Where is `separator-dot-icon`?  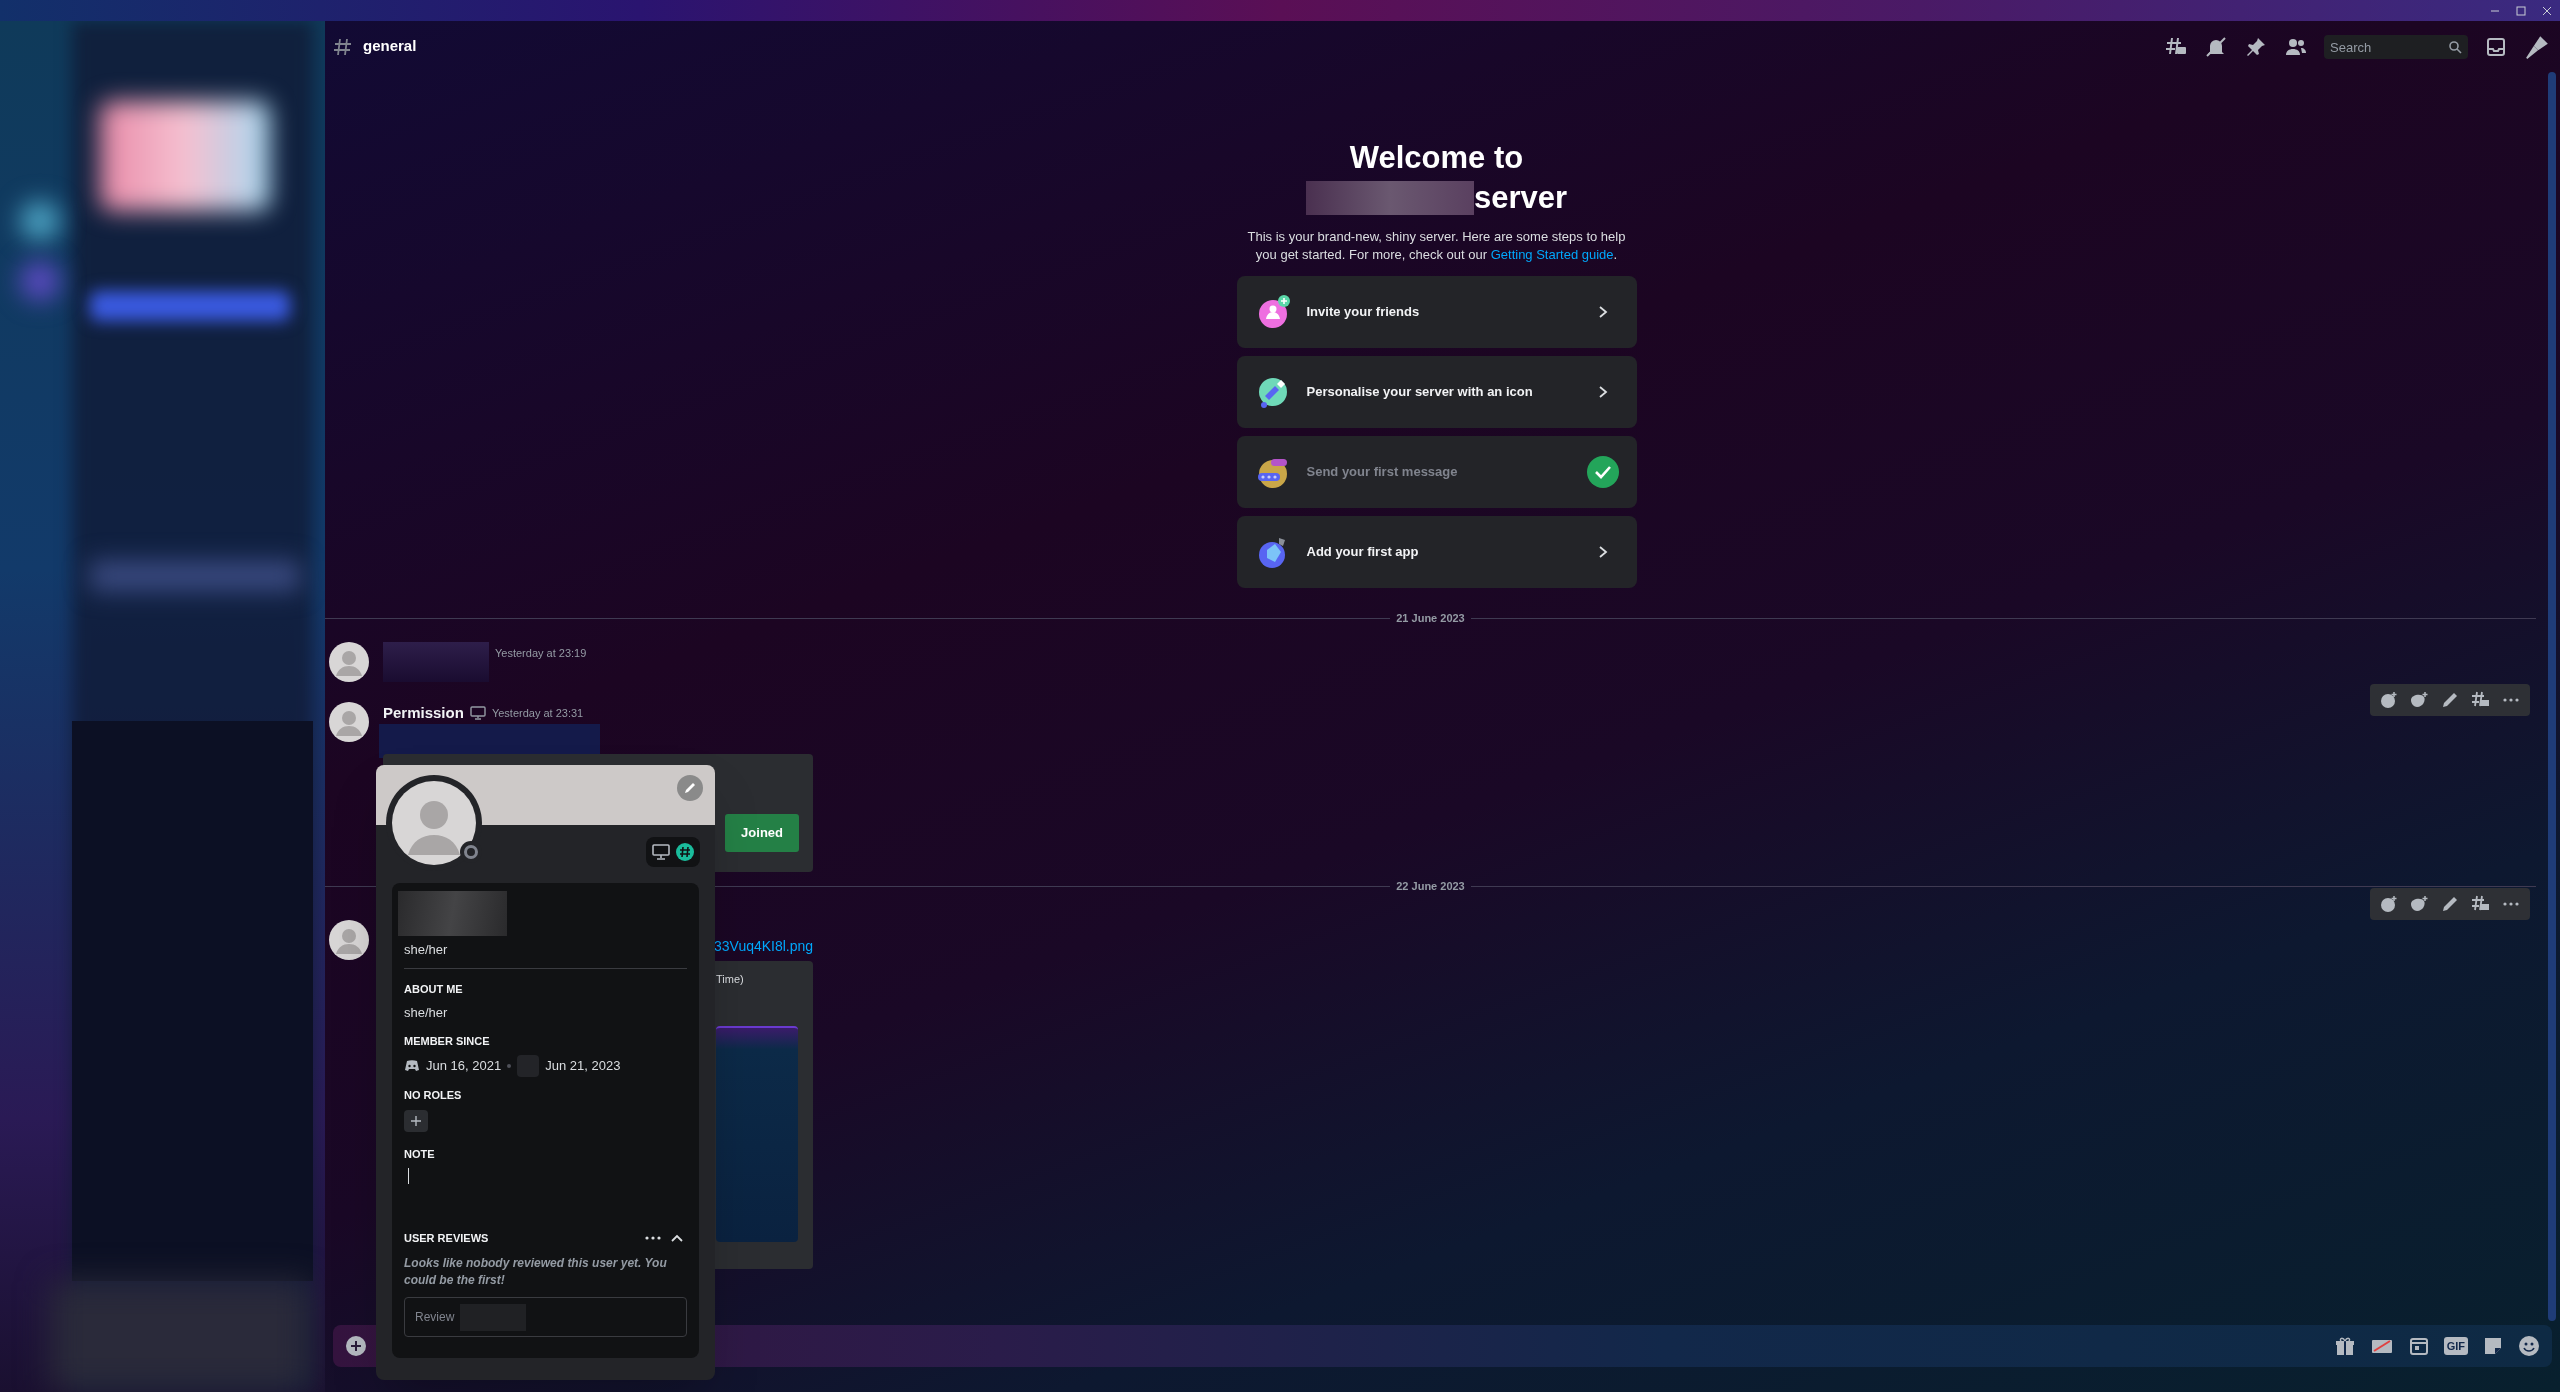
separator-dot-icon is located at coordinates (509, 1066).